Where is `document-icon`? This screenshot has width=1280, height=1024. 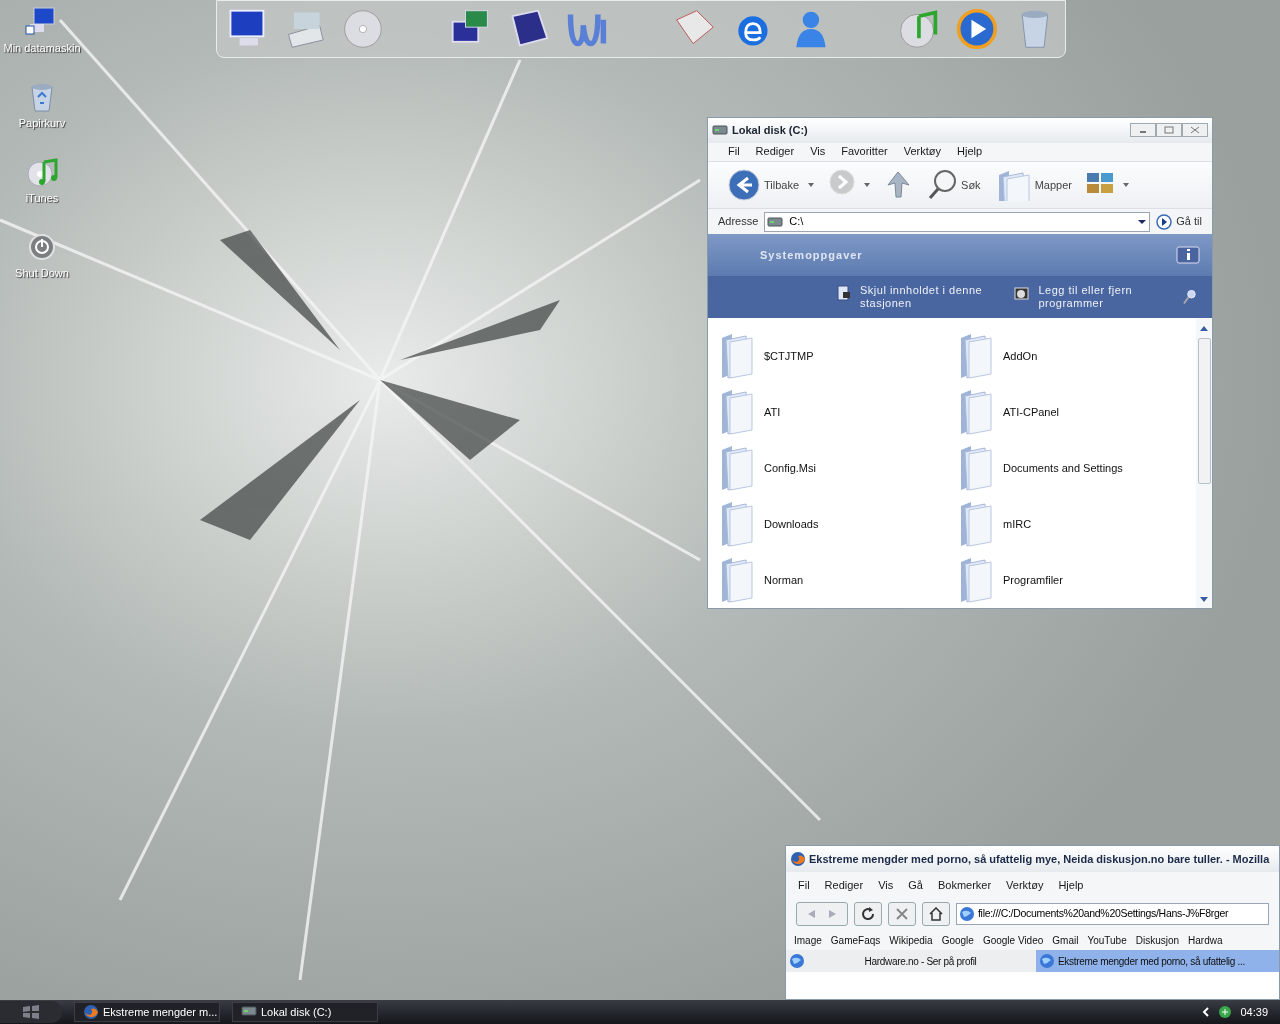
document-icon is located at coordinates (844, 293).